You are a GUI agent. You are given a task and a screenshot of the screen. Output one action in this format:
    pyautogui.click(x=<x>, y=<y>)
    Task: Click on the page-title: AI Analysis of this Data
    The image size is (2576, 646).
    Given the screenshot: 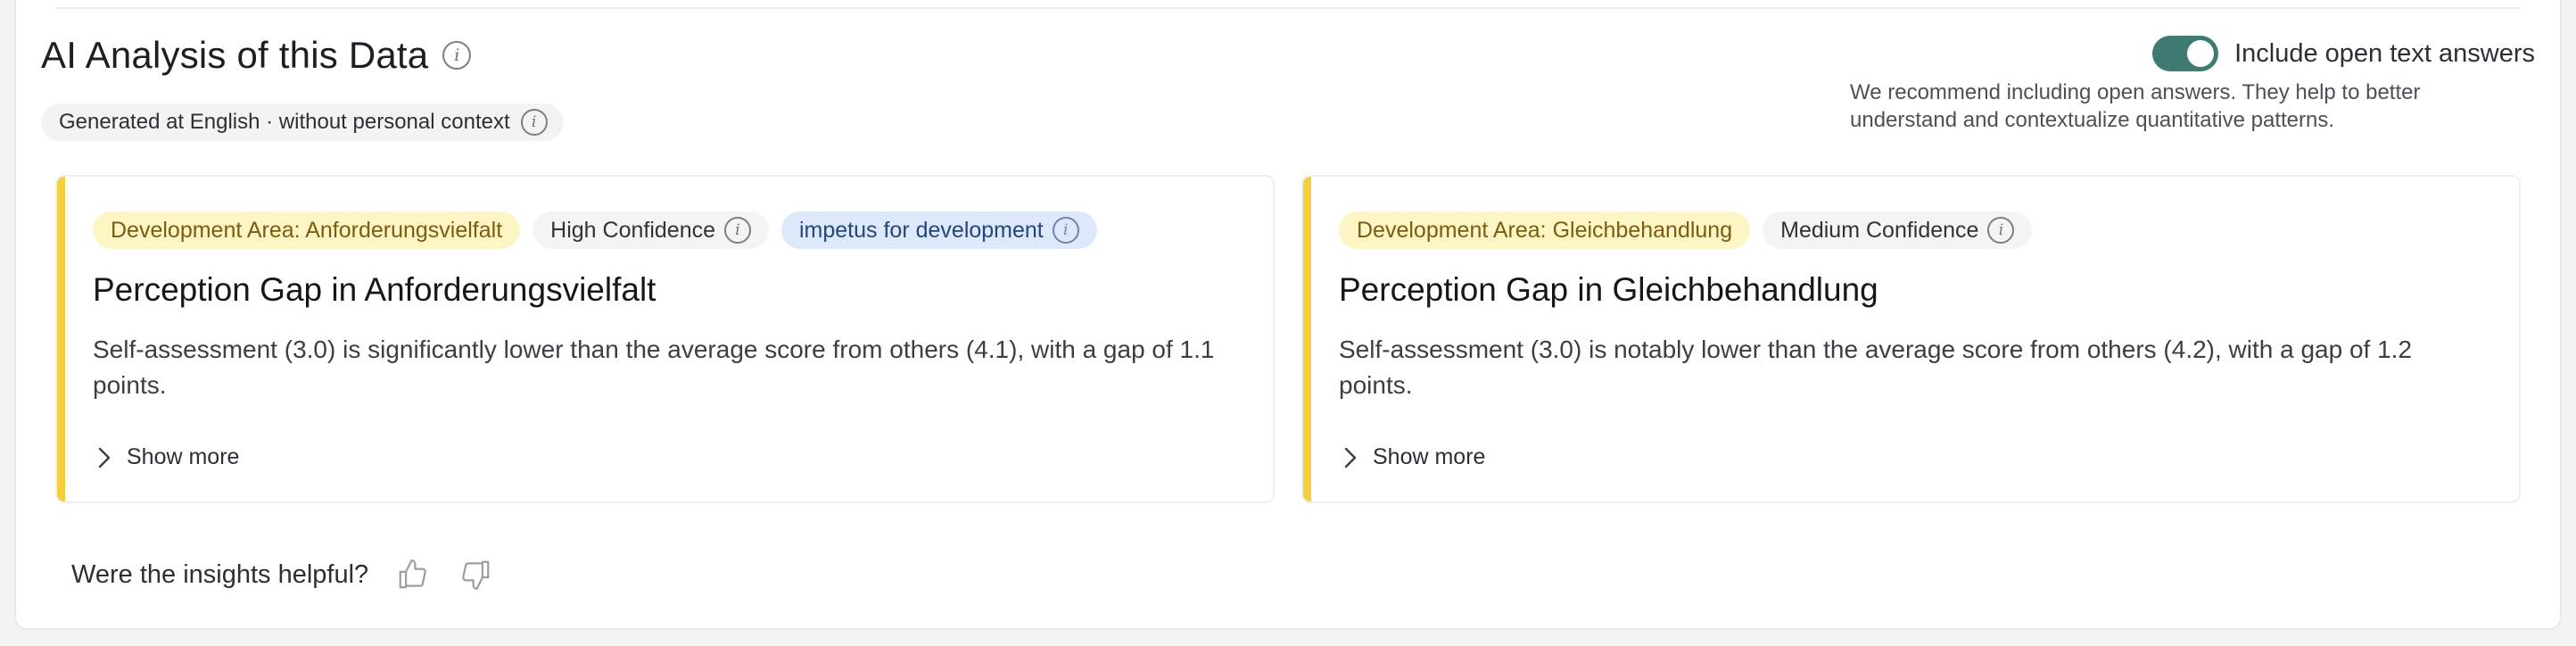 What is the action you would take?
    pyautogui.click(x=235, y=55)
    